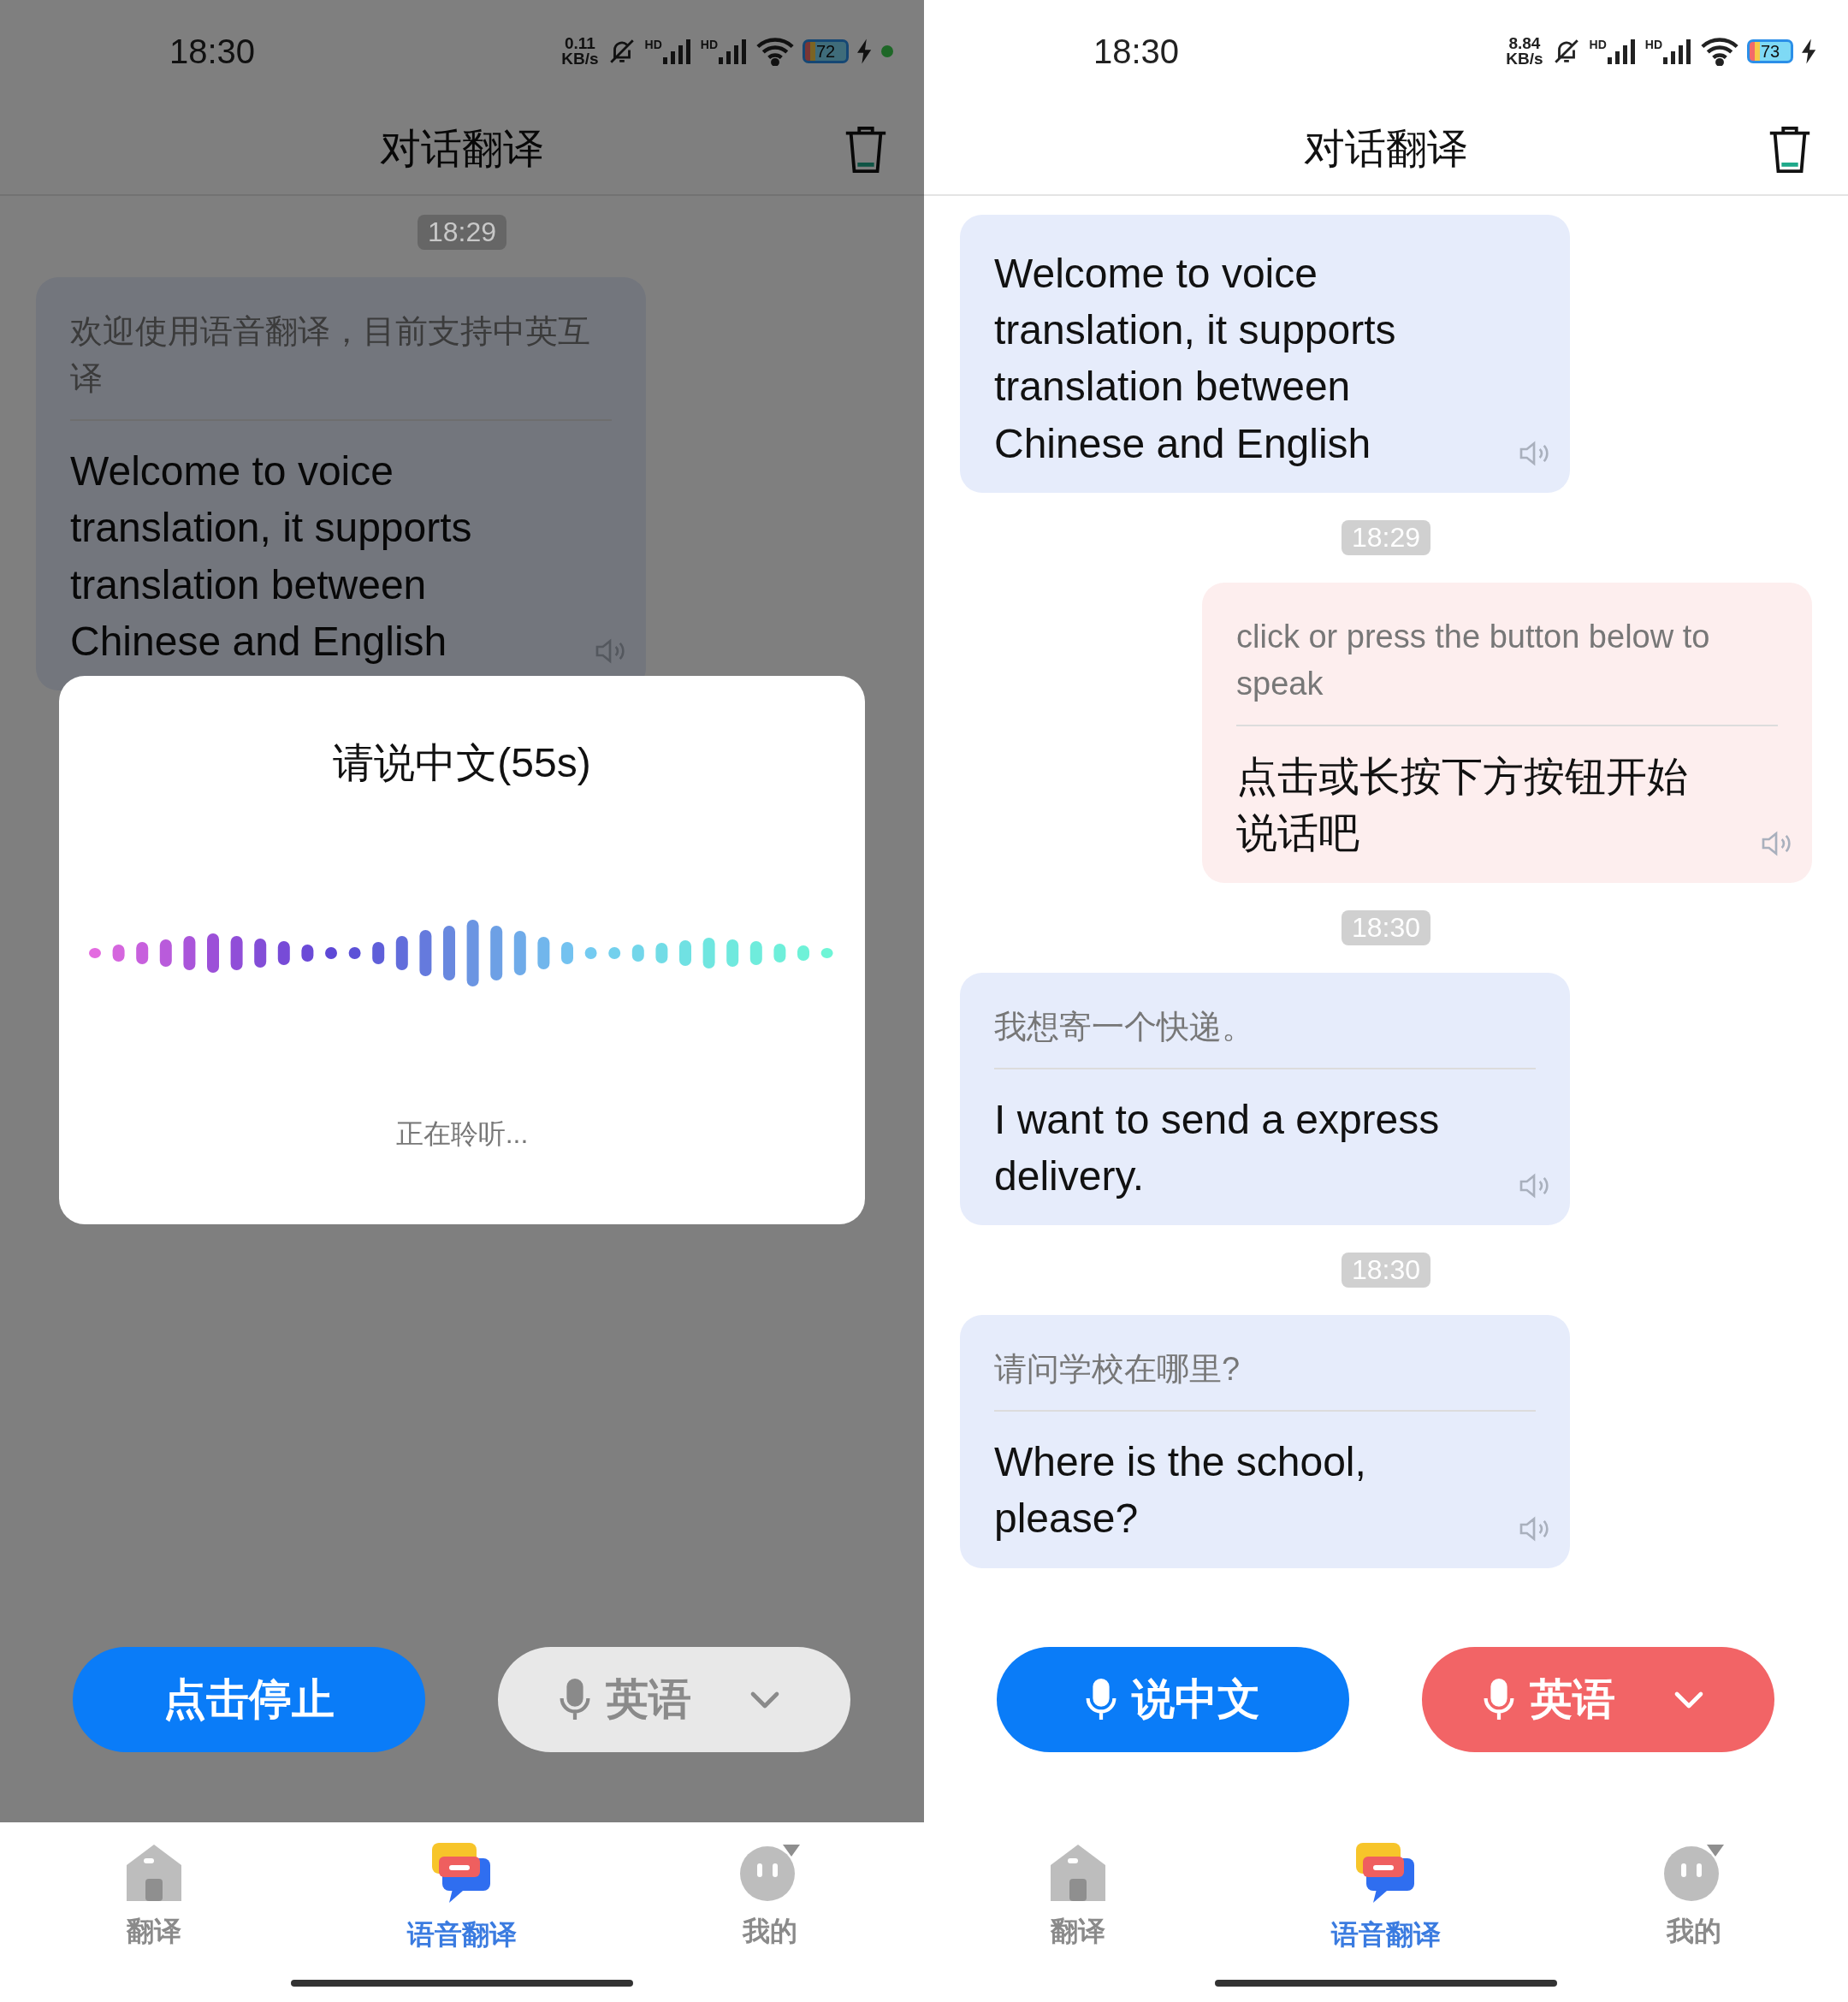 This screenshot has width=1848, height=2002. I want to click on source-text: click or press the button below to speak, so click(1507, 670).